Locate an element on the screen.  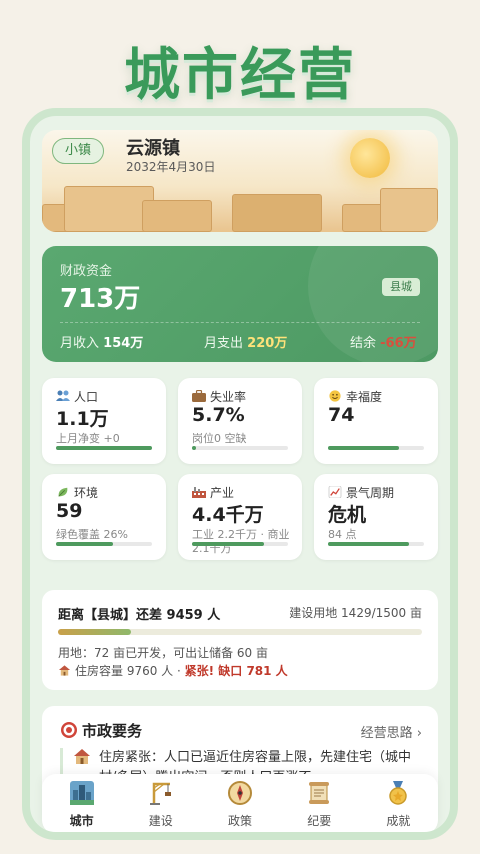
stat-sub: 岗位0 空缺 is located at coordinates (219, 438).